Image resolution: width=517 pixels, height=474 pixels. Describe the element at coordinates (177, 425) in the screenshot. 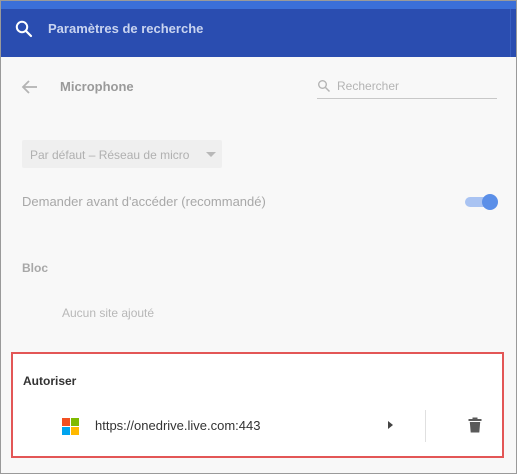

I see `site-url: https://onedrive.live.com:443` at that location.